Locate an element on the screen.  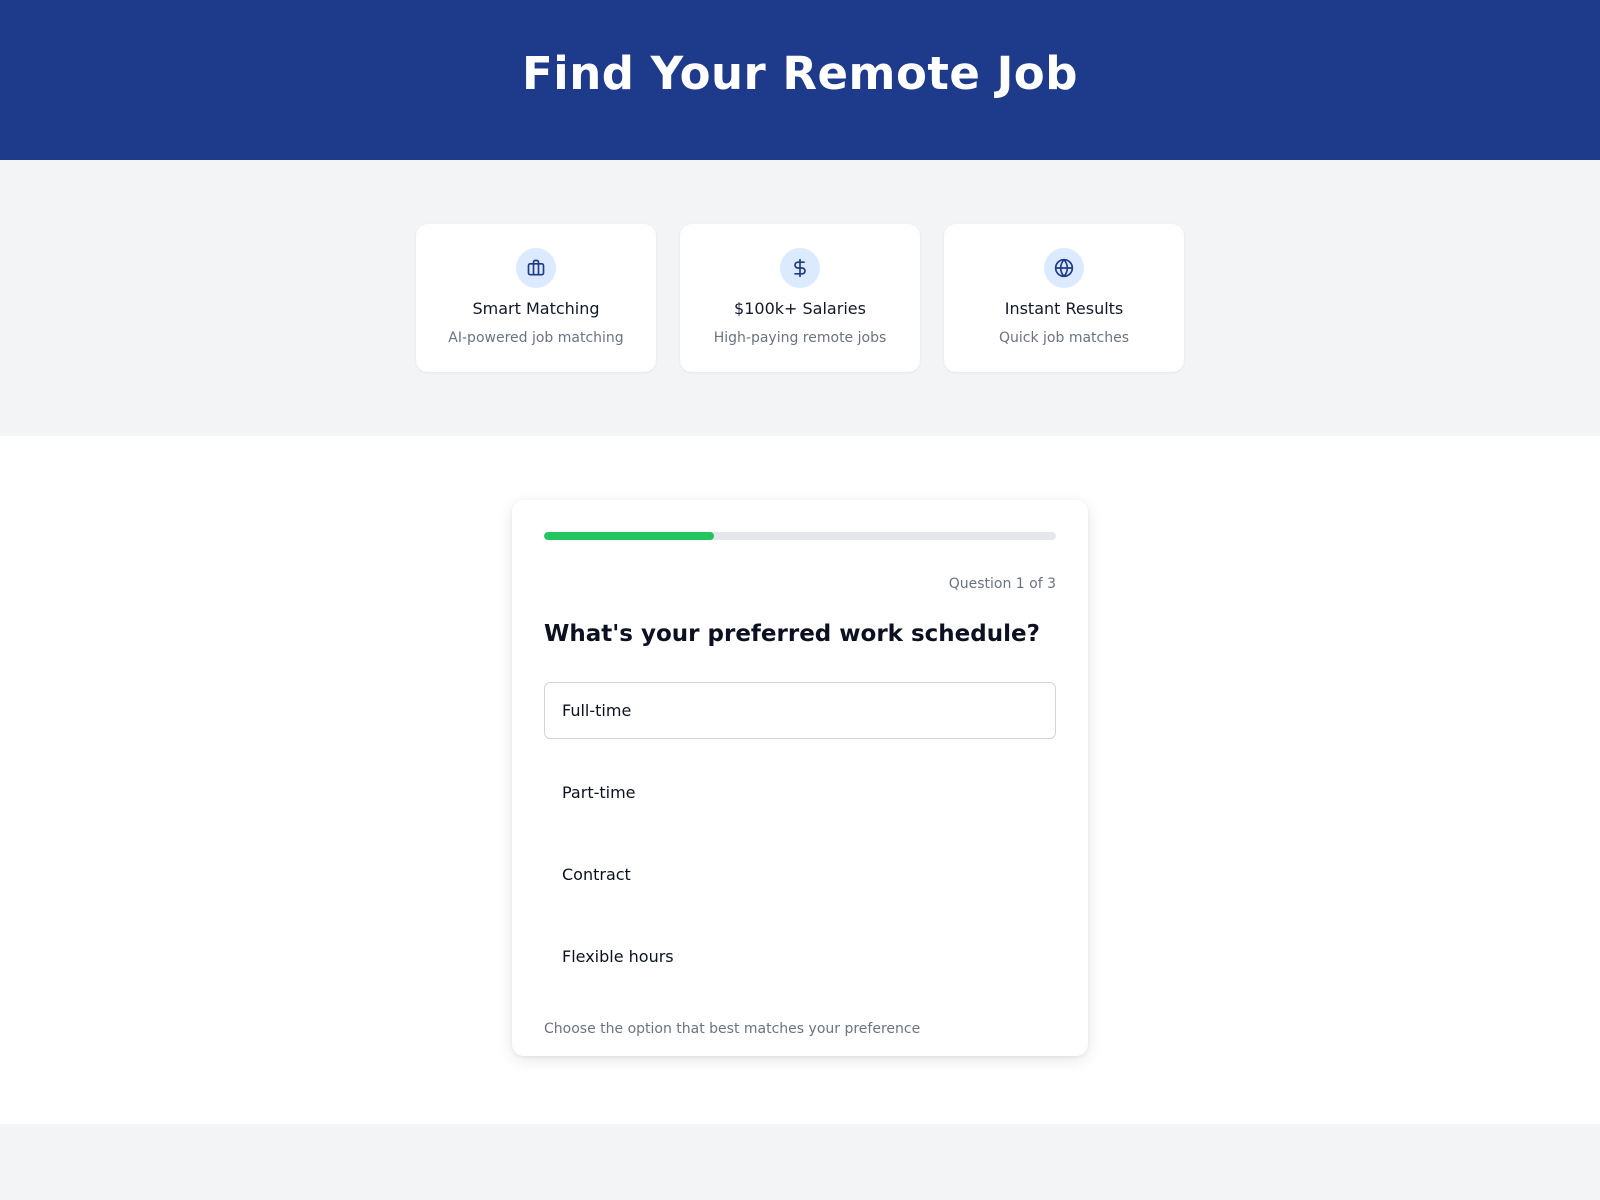
feature-card-instant-results: Instant Results Quick job matches is located at coordinates (1064, 298).